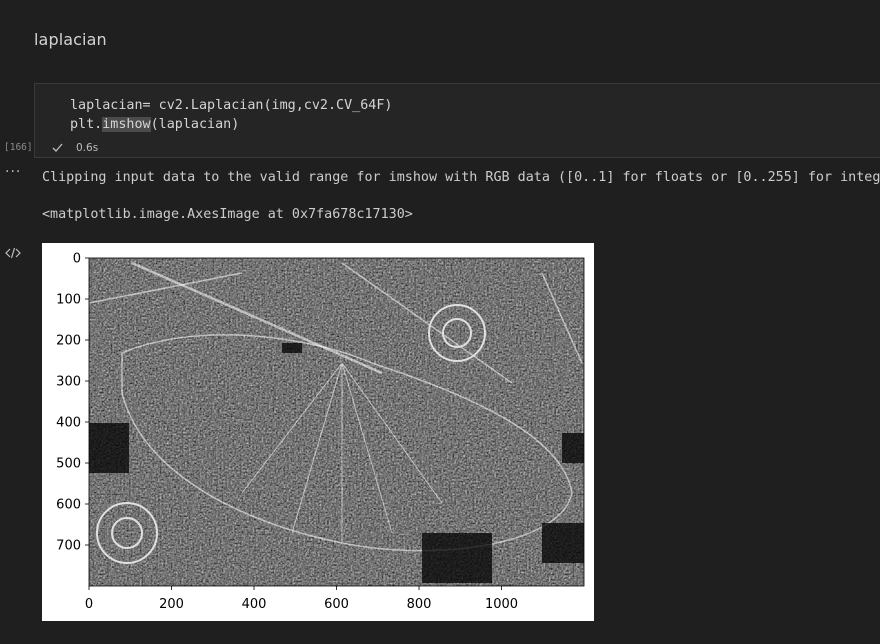  Describe the element at coordinates (68, 341) in the screenshot. I see `y-tick-label: 200` at that location.